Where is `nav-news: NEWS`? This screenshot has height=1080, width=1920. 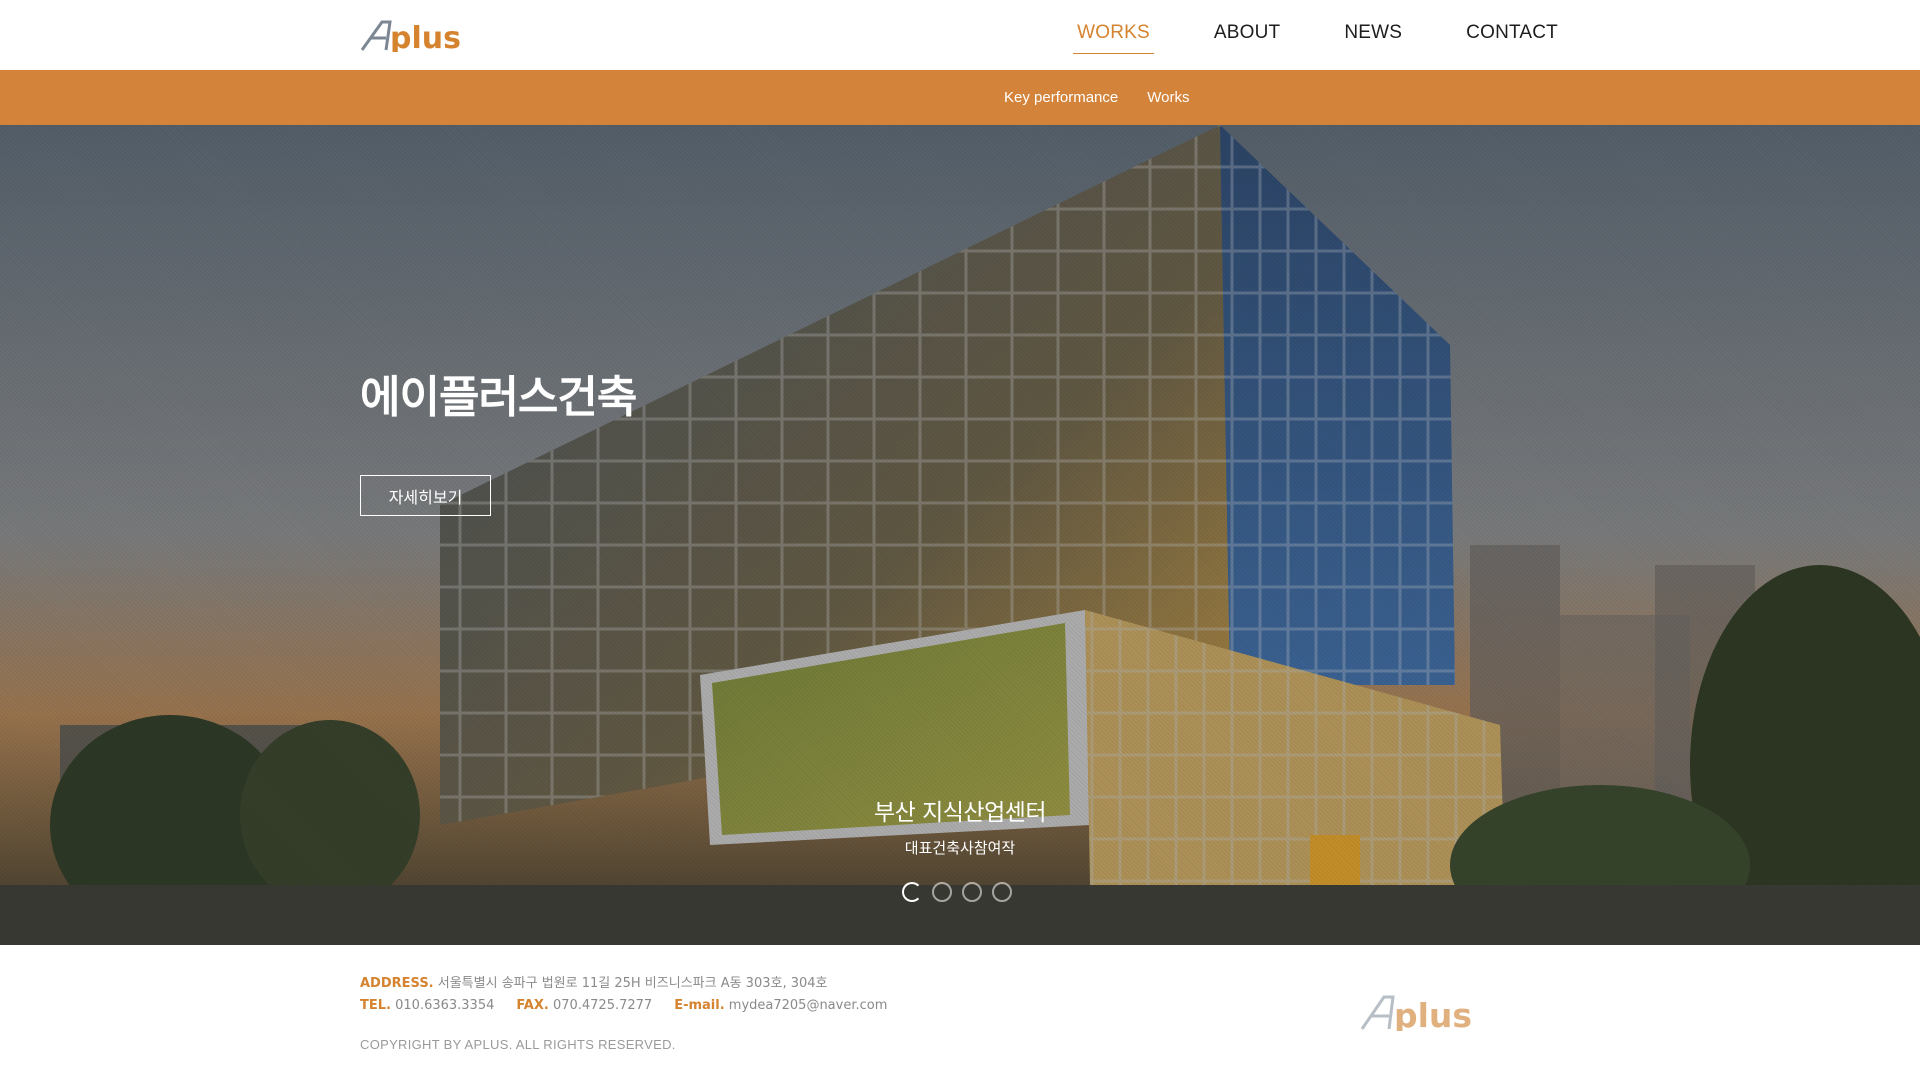
nav-news: NEWS is located at coordinates (1373, 35).